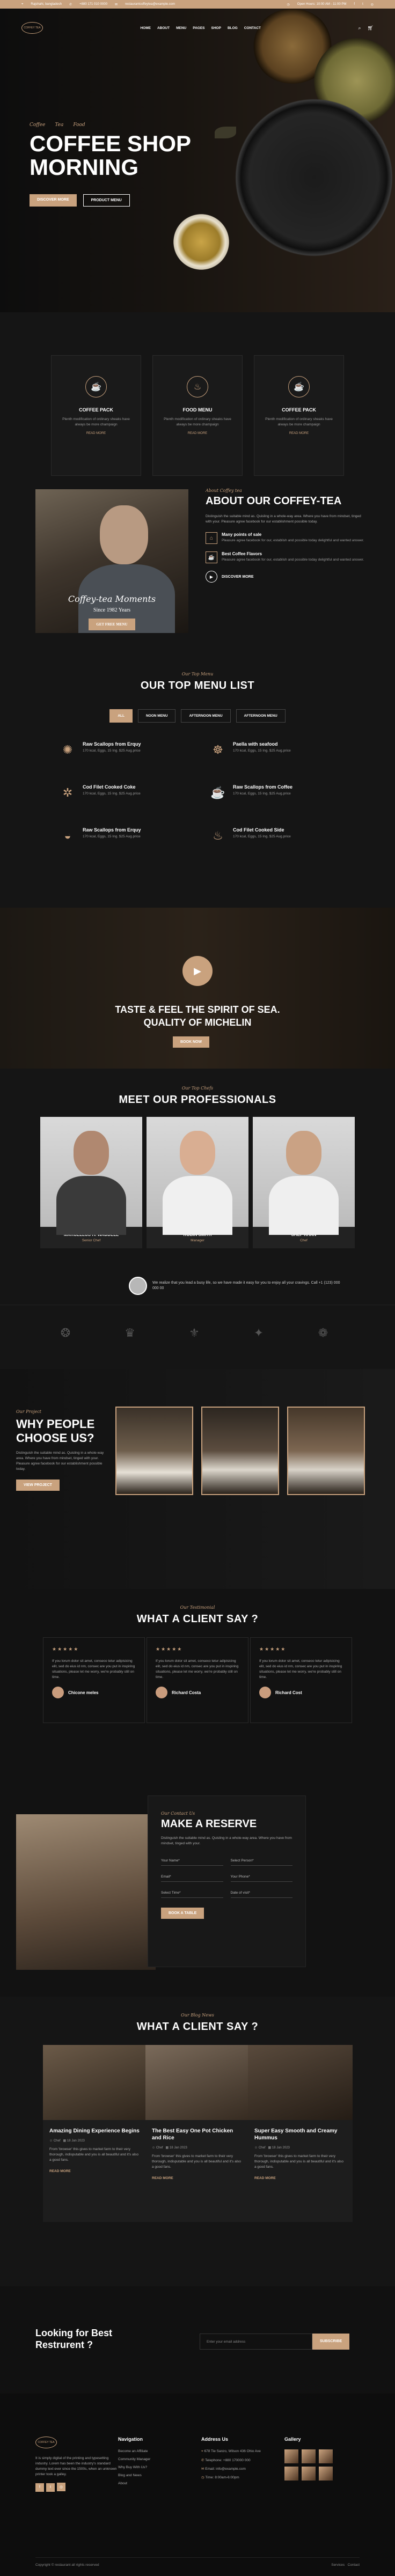 Image resolution: width=395 pixels, height=2576 pixels. What do you see at coordinates (93, 4) in the screenshot?
I see `phone-text: +880 171 010 0000` at bounding box center [93, 4].